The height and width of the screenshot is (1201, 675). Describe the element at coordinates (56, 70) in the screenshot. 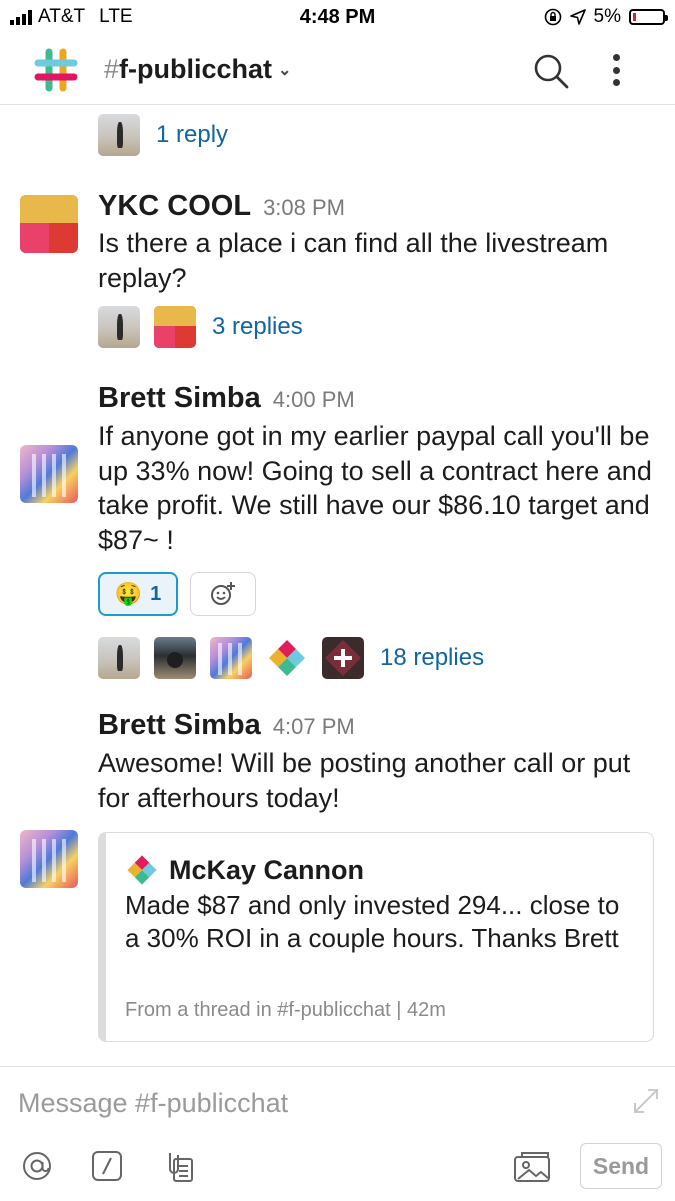

I see `slack-logo-icon` at that location.